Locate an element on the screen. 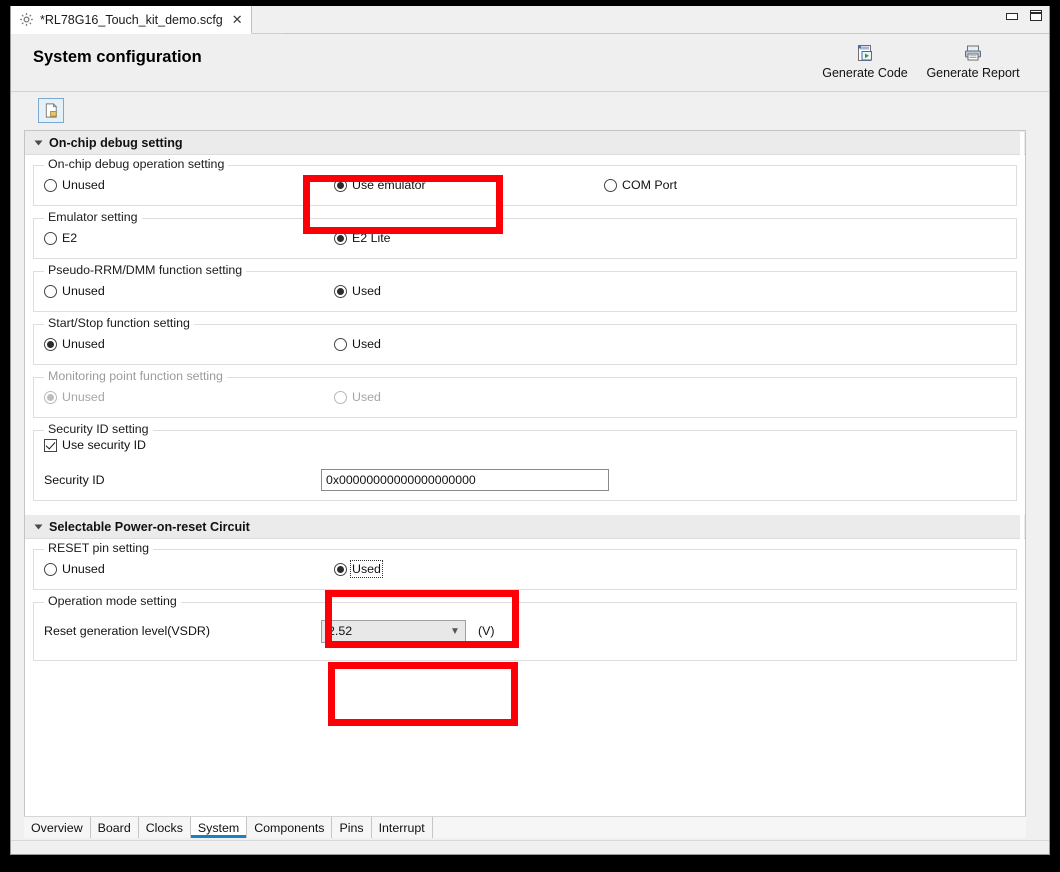  tab-interrupt: Interrupt is located at coordinates (402, 827).